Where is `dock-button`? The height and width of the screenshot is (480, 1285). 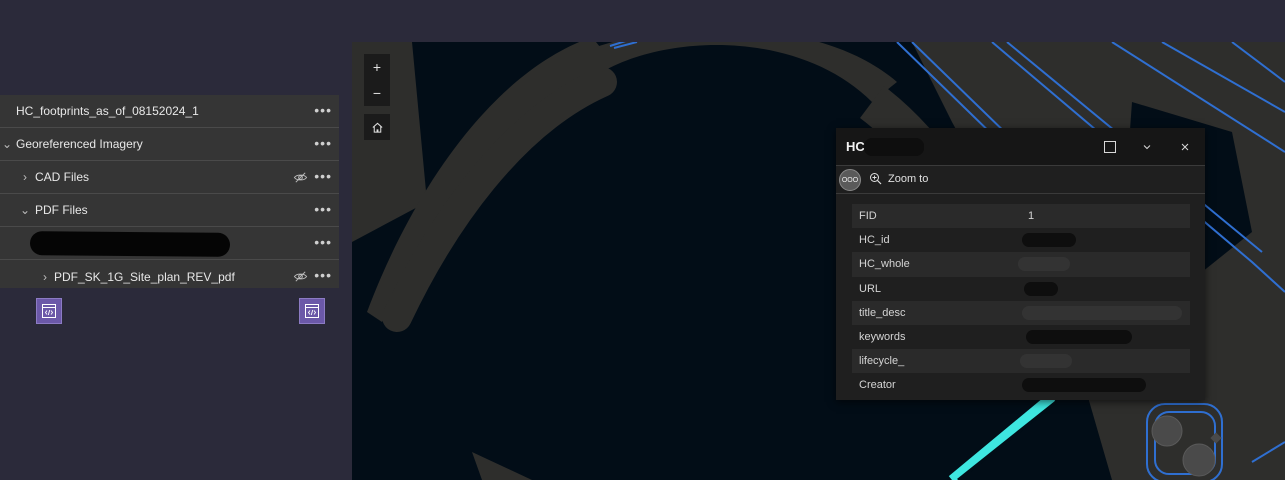
dock-button is located at coordinates (1110, 147).